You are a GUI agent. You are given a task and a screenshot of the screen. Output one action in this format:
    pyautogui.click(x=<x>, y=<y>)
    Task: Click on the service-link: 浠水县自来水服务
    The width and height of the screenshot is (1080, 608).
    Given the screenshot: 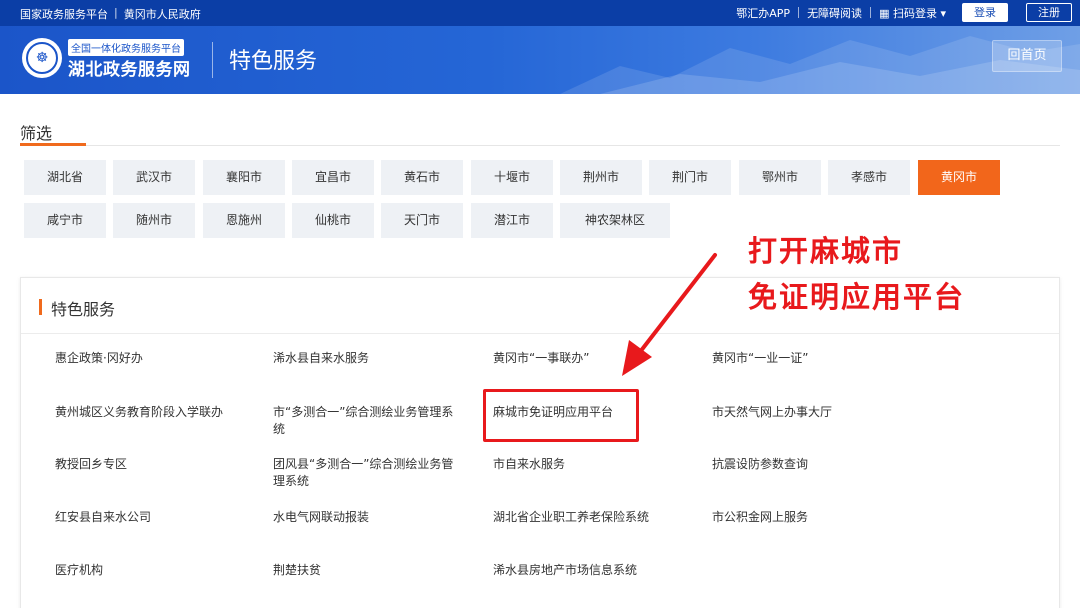 What is the action you would take?
    pyautogui.click(x=368, y=358)
    